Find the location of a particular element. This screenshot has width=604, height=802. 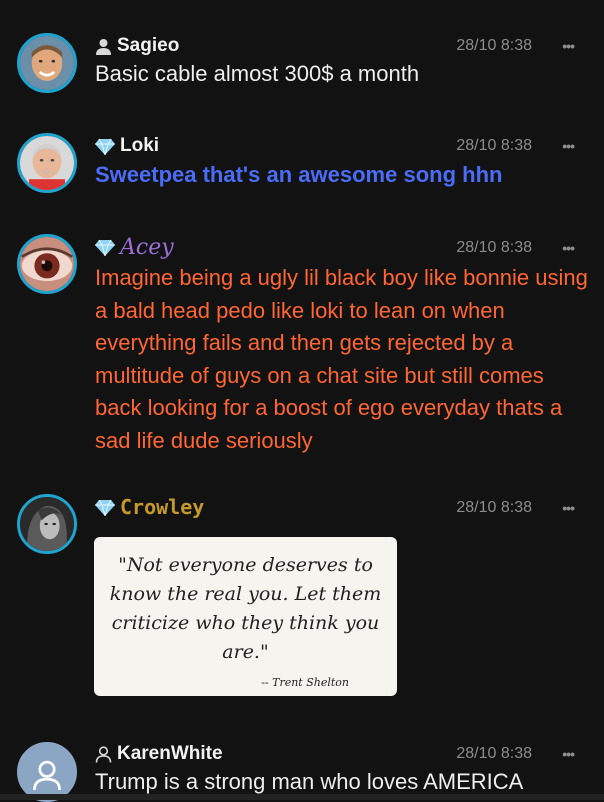

username: Loki is located at coordinates (139, 146).